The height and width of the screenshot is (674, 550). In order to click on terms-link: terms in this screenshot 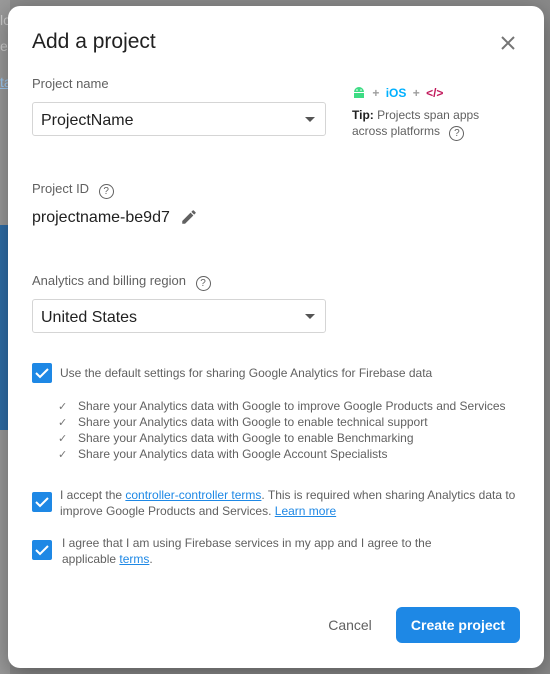, I will do `click(134, 559)`.